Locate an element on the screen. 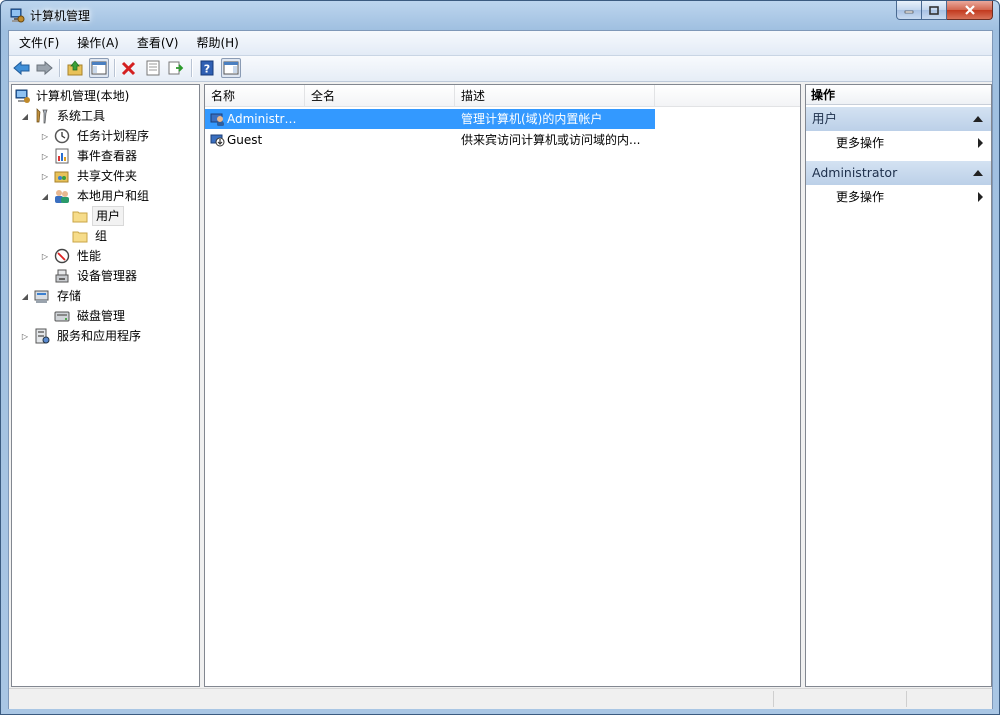  tree-item-label: 性能 is located at coordinates (89, 256).